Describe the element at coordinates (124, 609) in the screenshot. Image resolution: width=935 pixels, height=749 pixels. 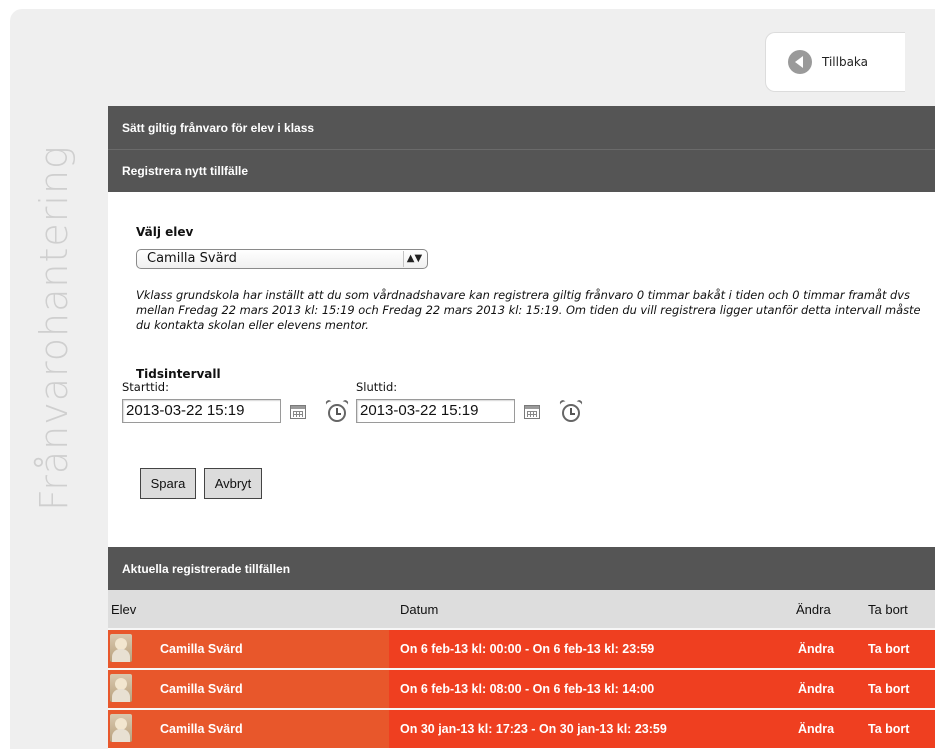
I see `column-header-elev: Elev` at that location.